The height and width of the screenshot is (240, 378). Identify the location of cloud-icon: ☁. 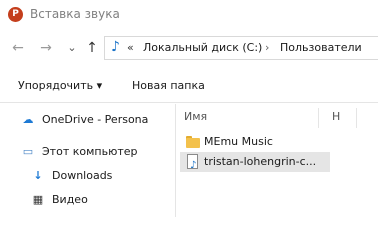
(28, 119).